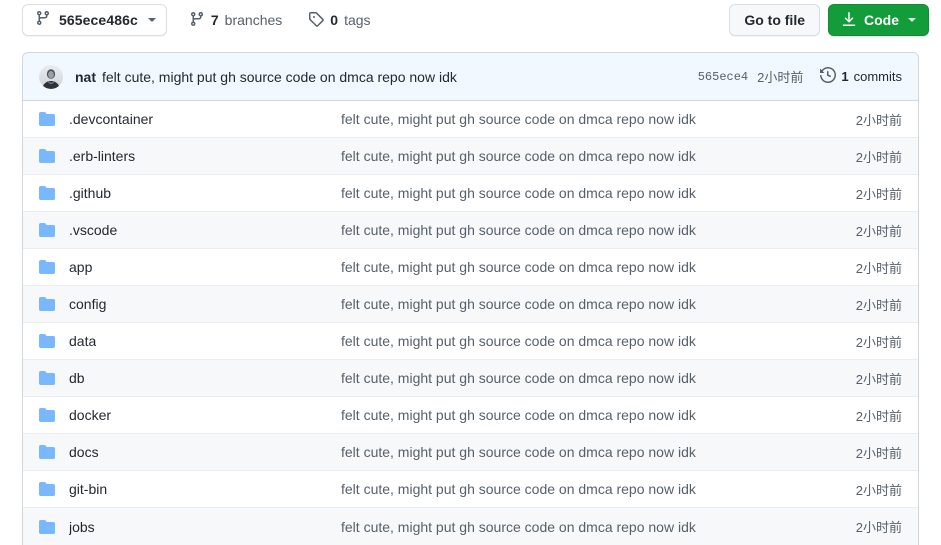  Describe the element at coordinates (877, 76) in the screenshot. I see `commits-count-label: commits` at that location.